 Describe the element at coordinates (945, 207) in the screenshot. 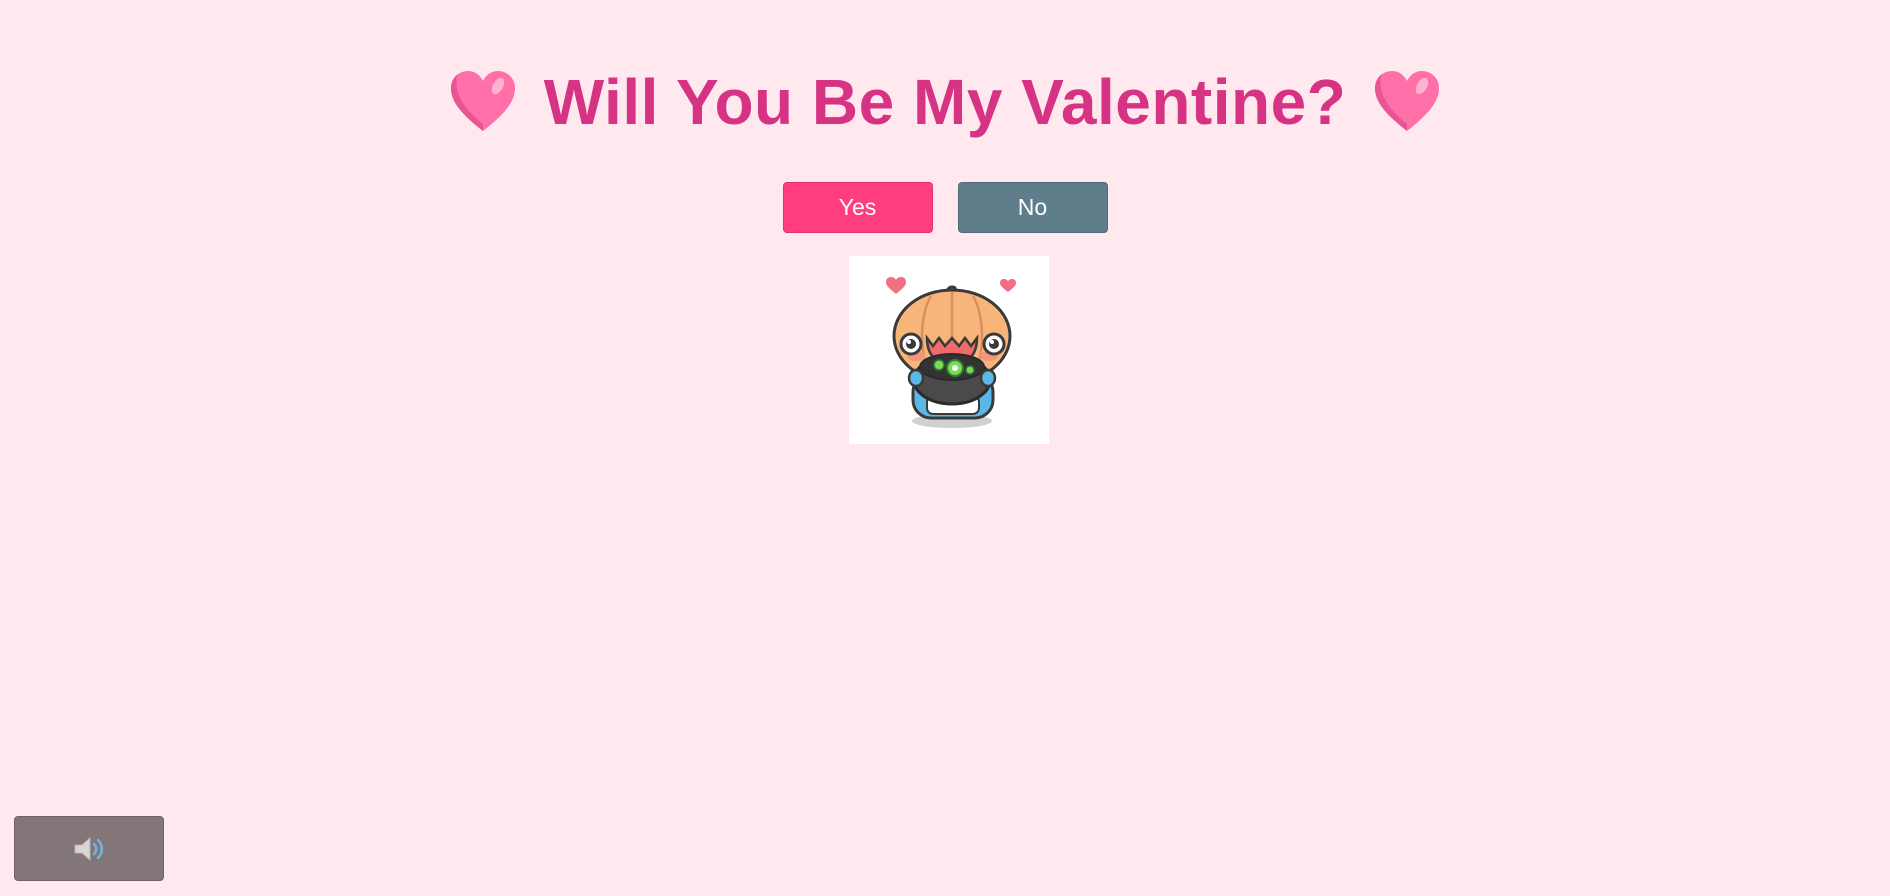

I see `answer-buttons: Yes No` at that location.